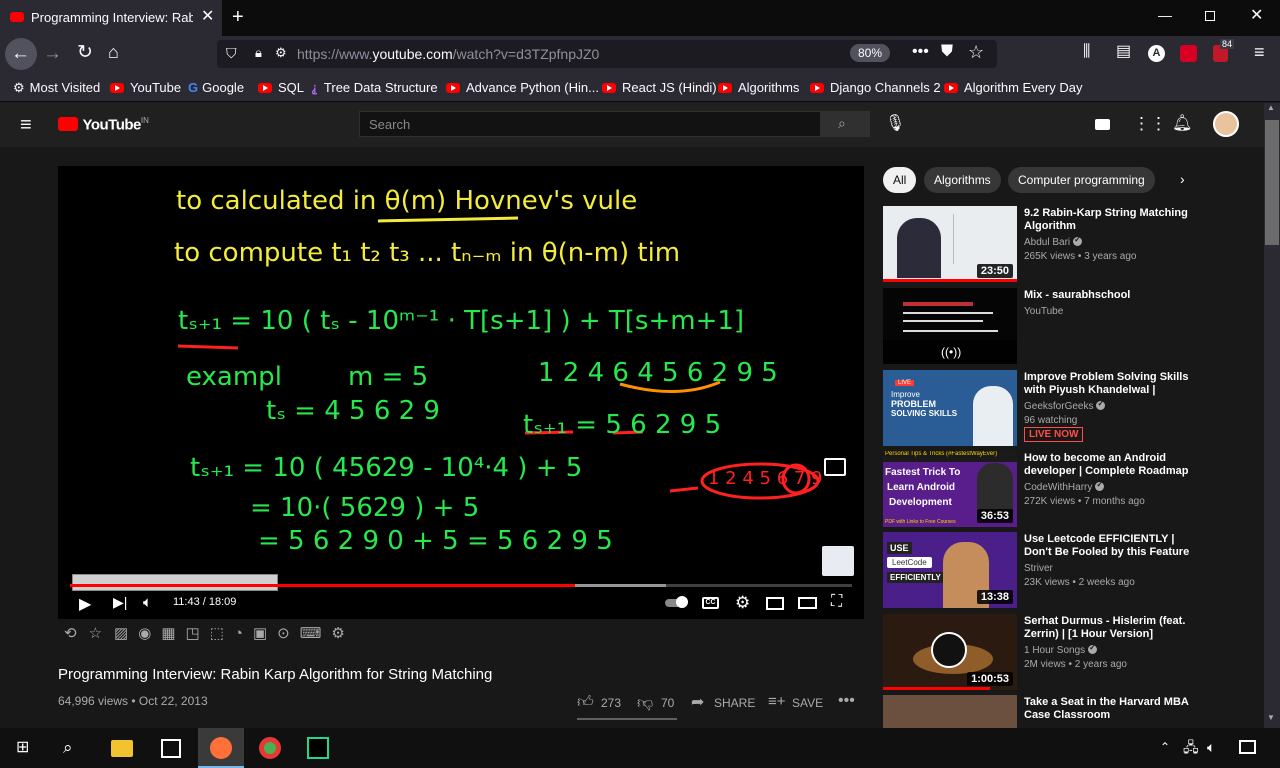 This screenshot has height=768, width=1280. What do you see at coordinates (70, 633) in the screenshot?
I see `loop-icon: ⟲` at bounding box center [70, 633].